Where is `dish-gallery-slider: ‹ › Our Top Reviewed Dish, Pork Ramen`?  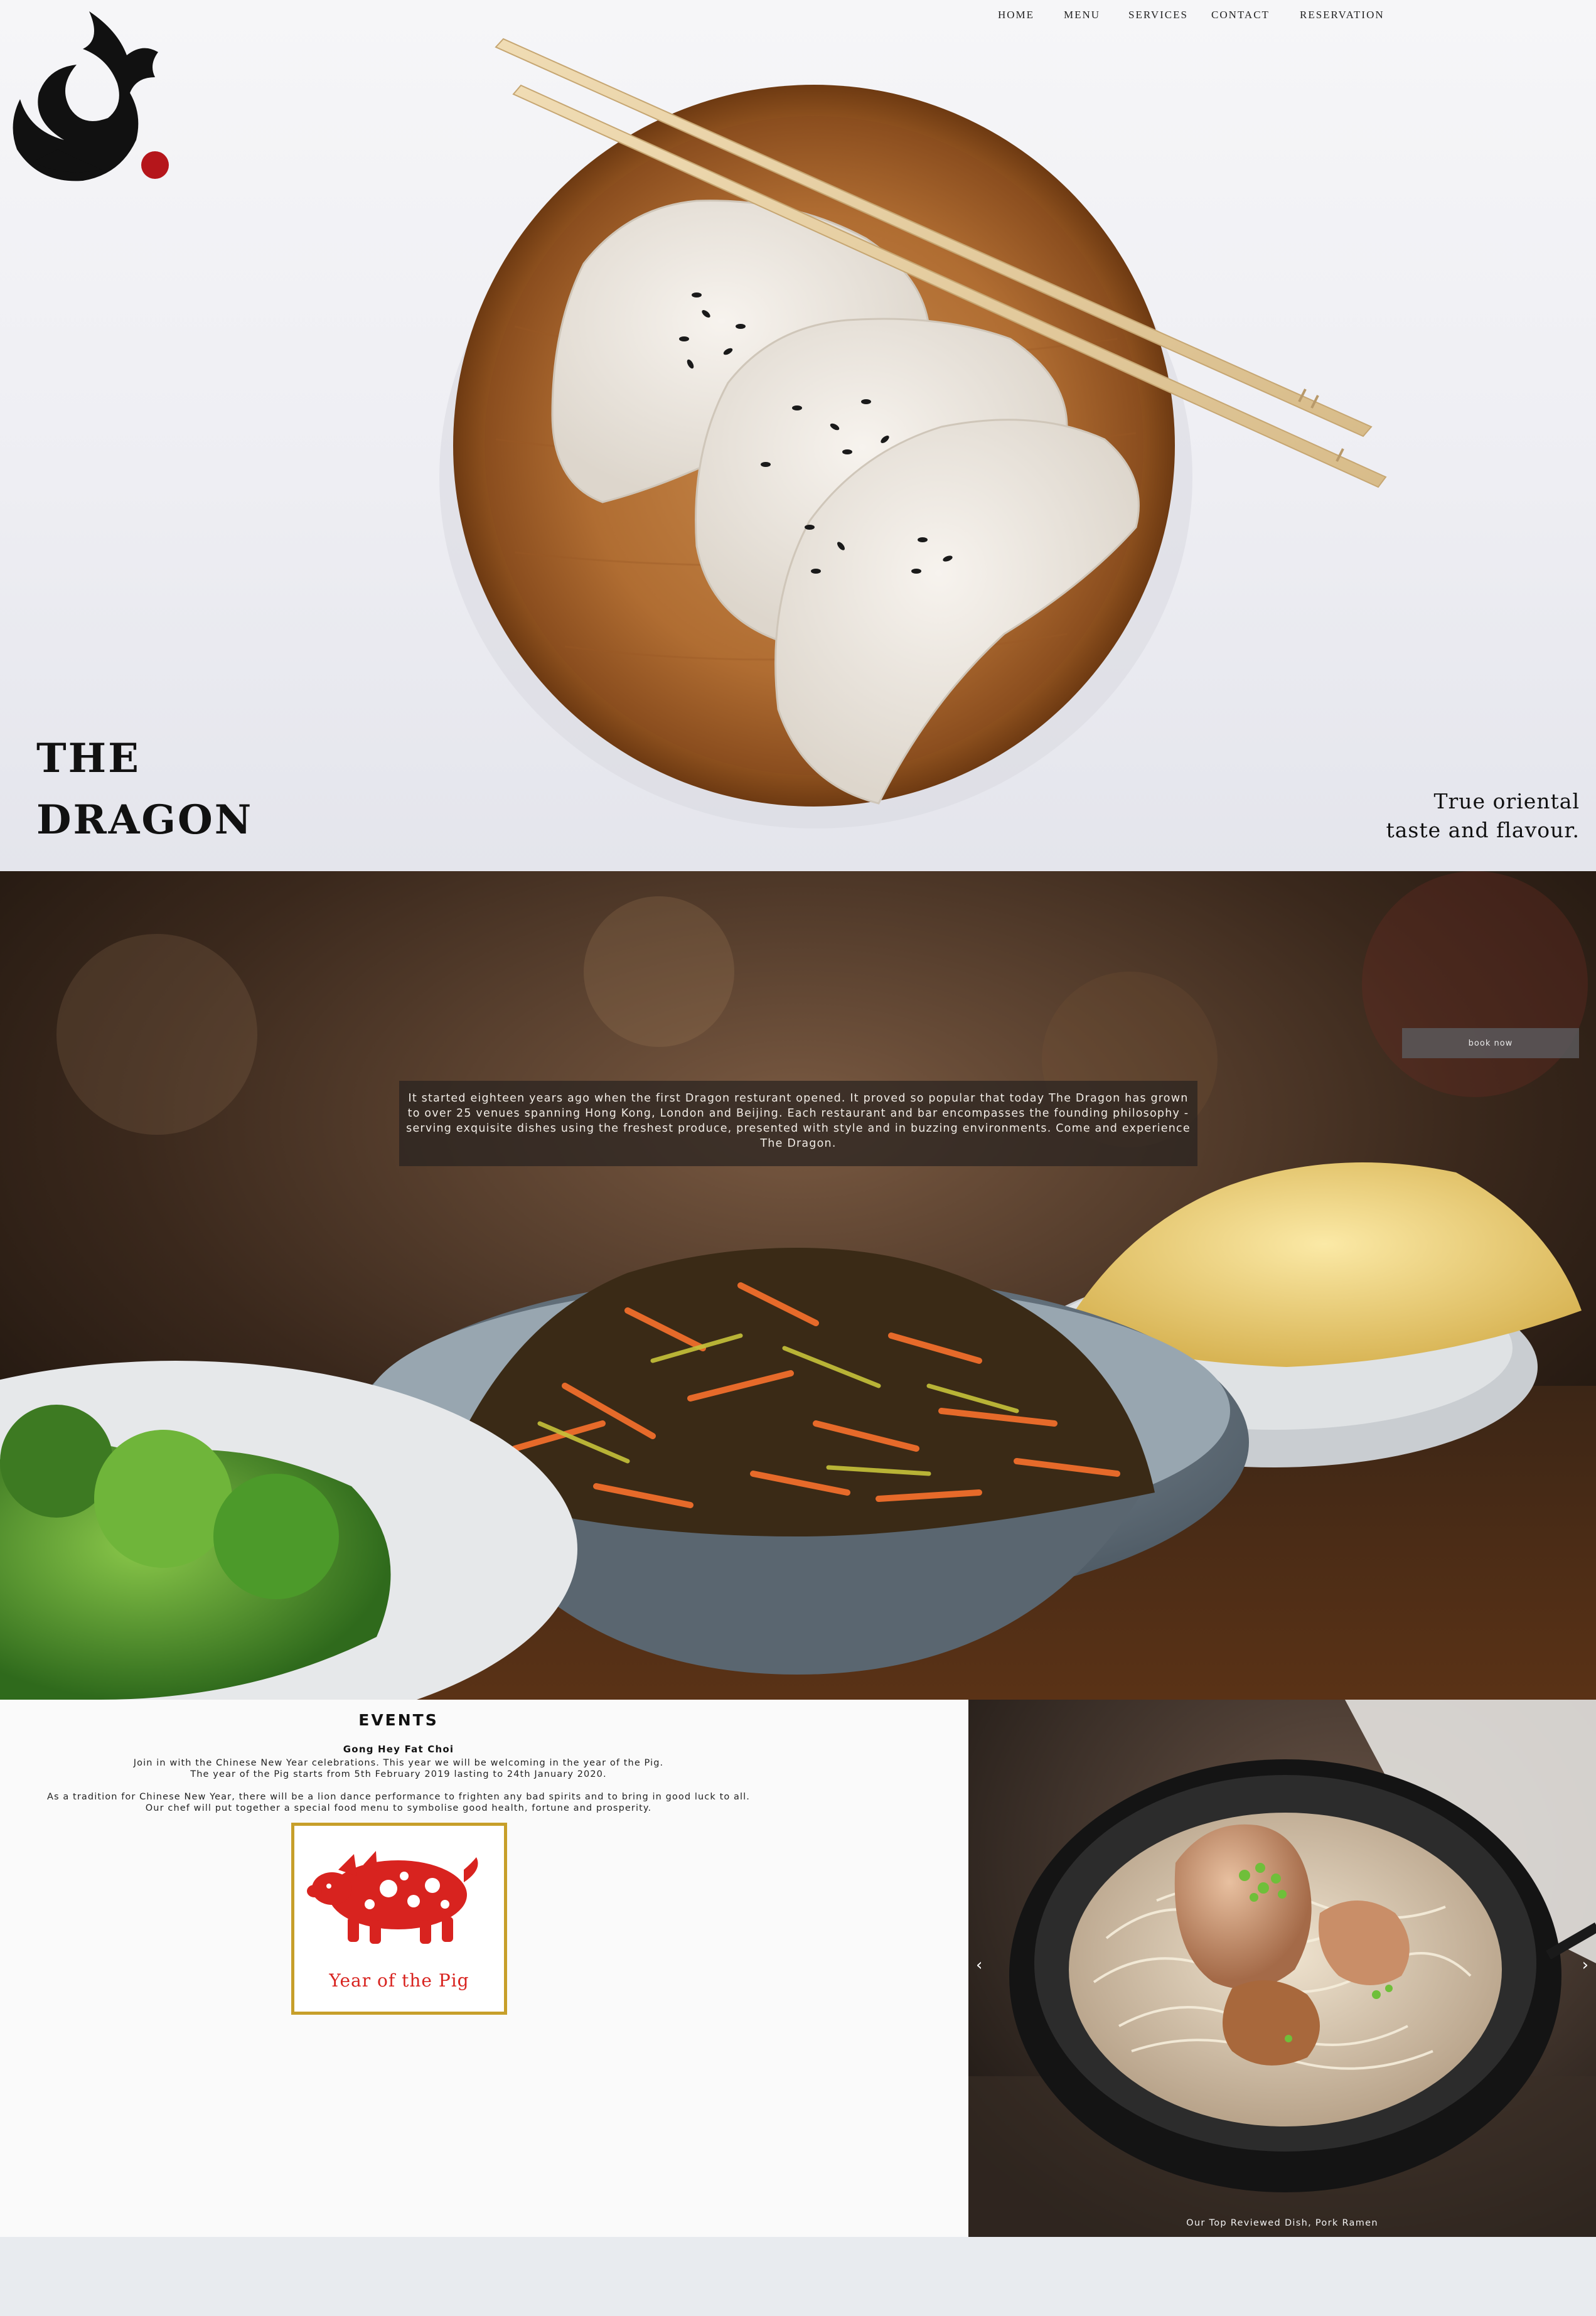 dish-gallery-slider: ‹ › Our Top Reviewed Dish, Pork Ramen is located at coordinates (1282, 1969).